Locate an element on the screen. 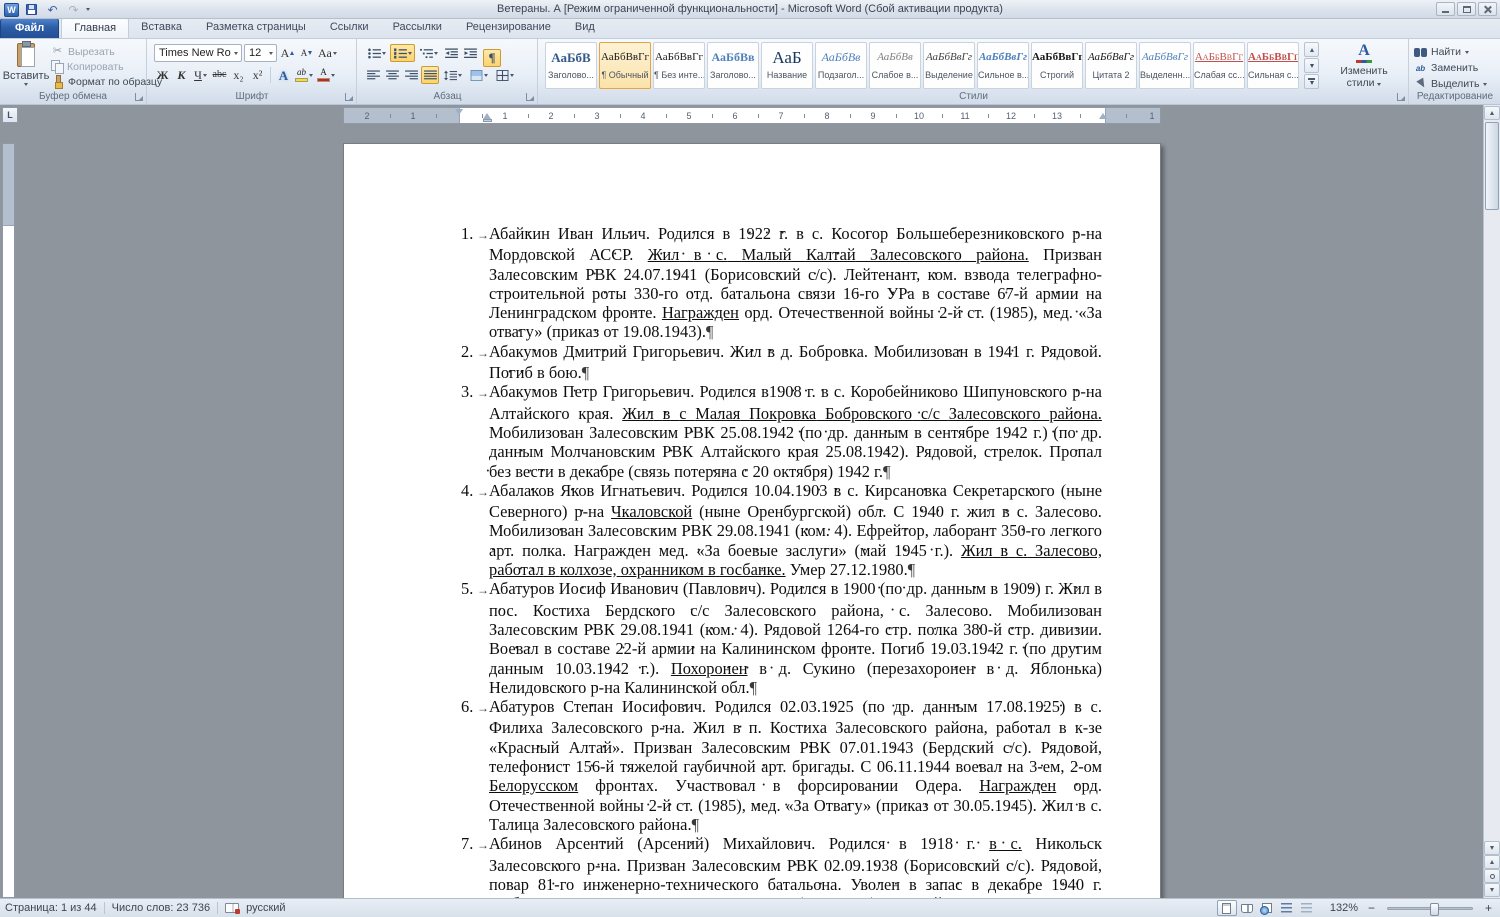 Image resolution: width=1500 pixels, height=917 pixels. tab-selector: L is located at coordinates (10, 115).